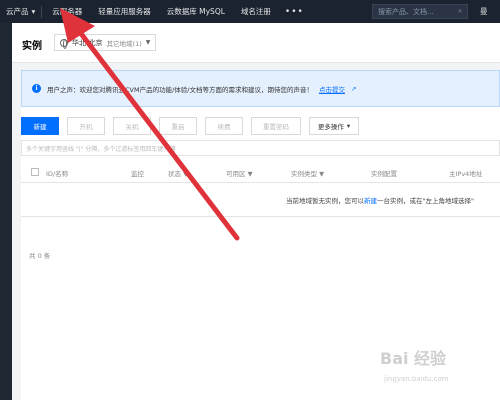  I want to click on column-instance-type-label: 实例类型, so click(304, 174).